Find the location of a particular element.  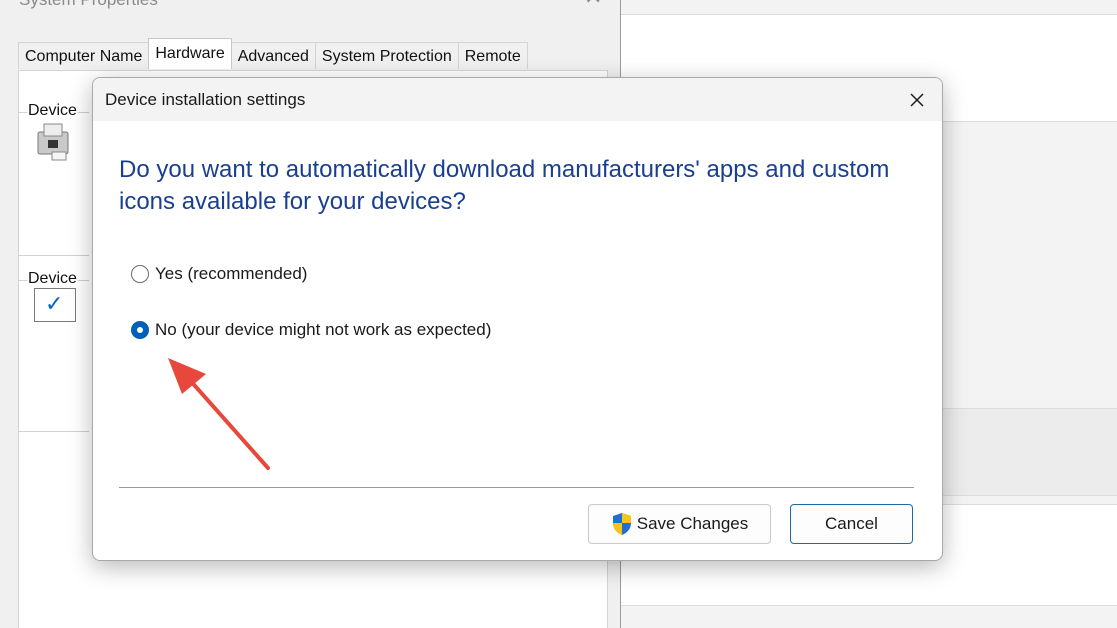

window-title: System Properties is located at coordinates (88, 5).